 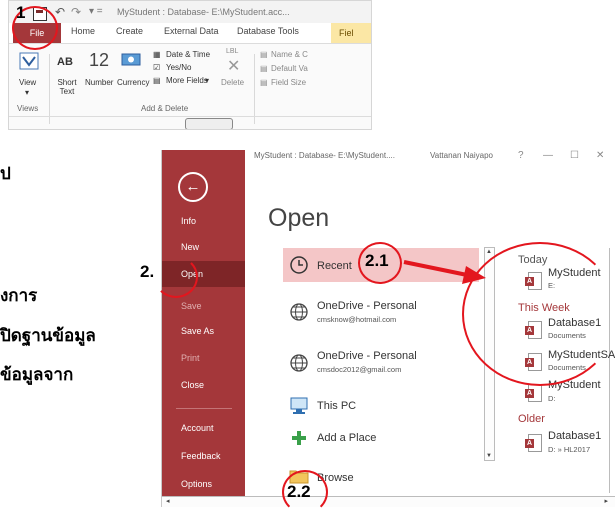 I want to click on onedrive-2-label: OneDrive - Personal, so click(x=367, y=356).